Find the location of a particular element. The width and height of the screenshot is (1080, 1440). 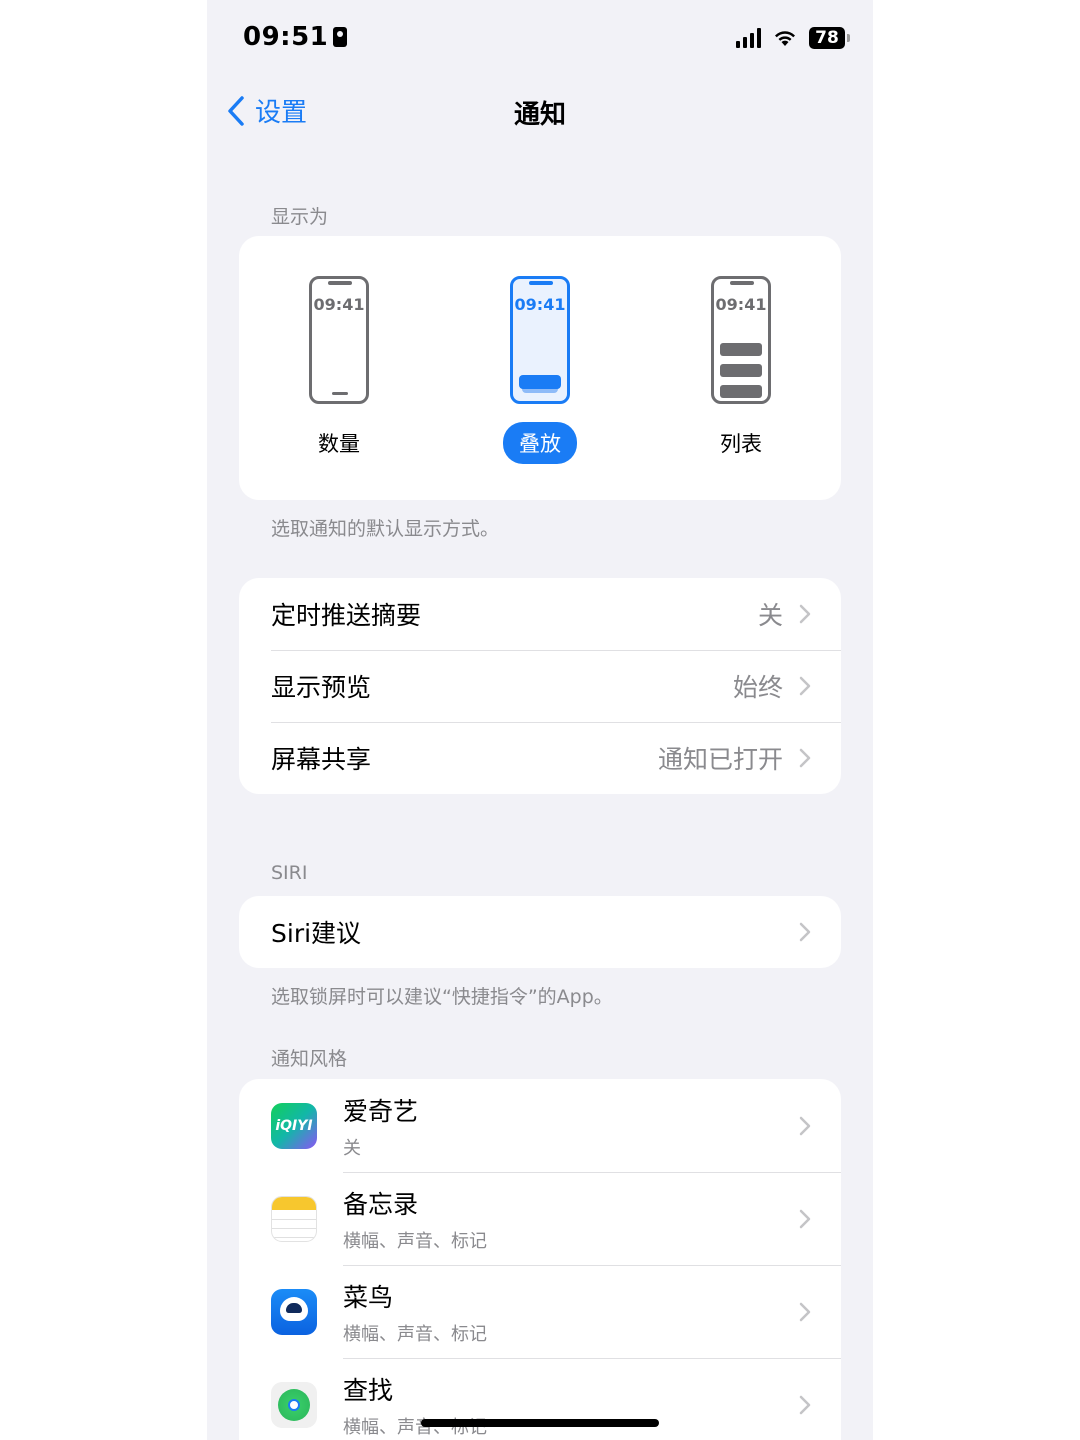

stack-style-preview-icon: 09:41 is located at coordinates (540, 340).